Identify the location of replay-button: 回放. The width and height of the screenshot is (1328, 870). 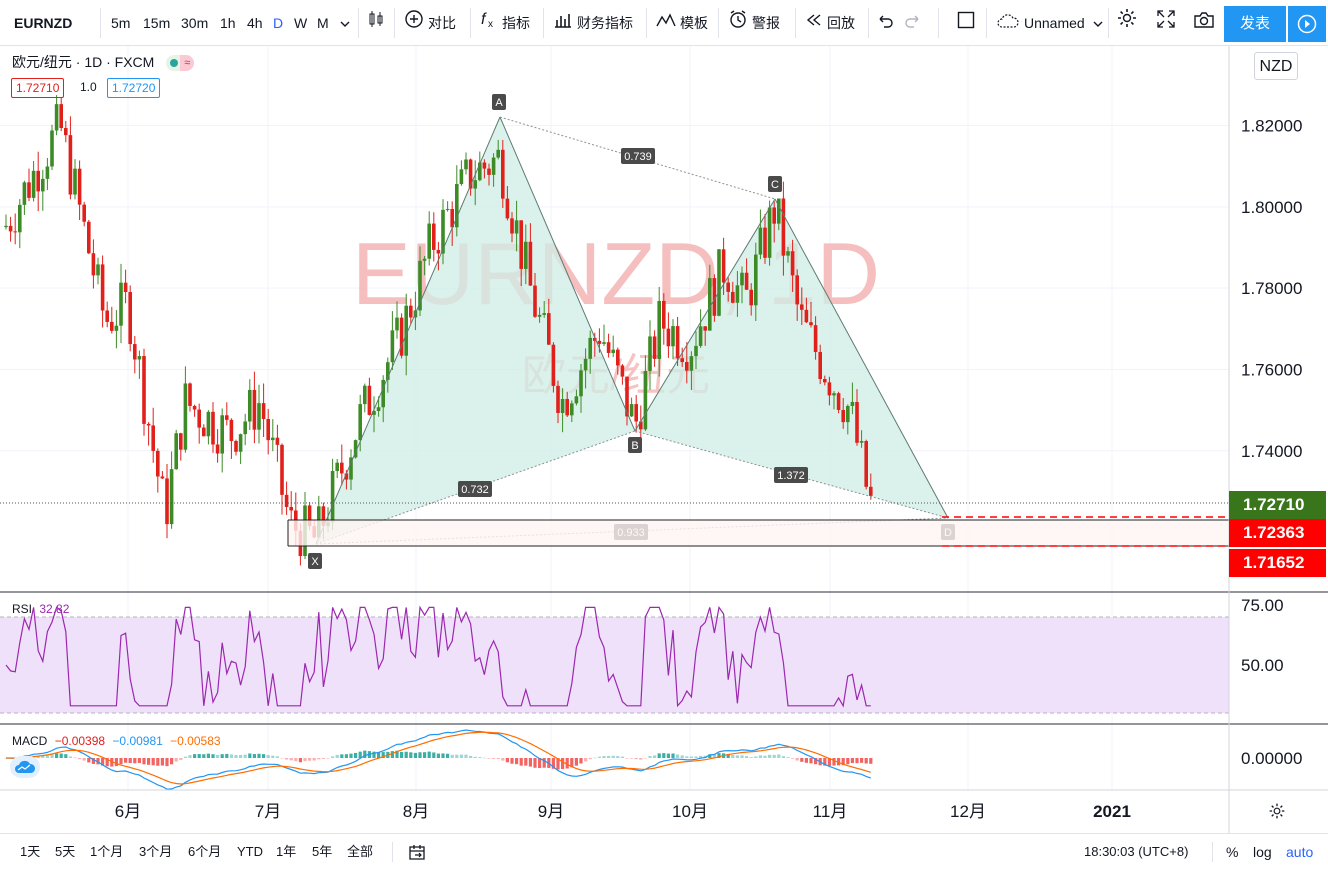
(830, 23).